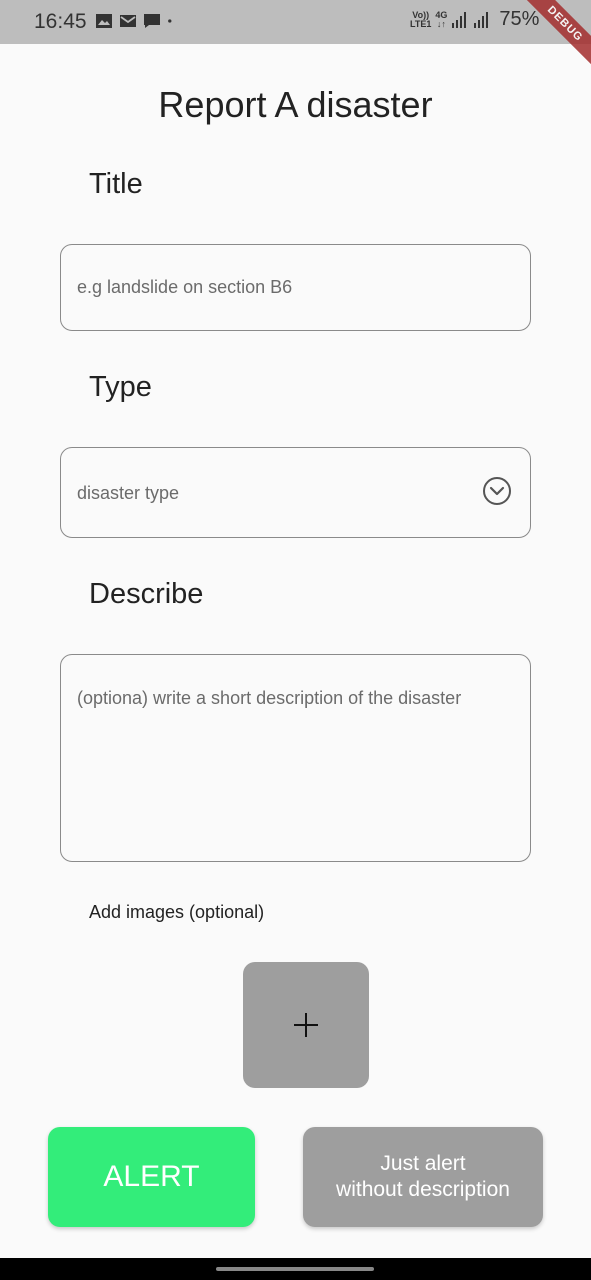 The height and width of the screenshot is (1280, 591). Describe the element at coordinates (295, 492) in the screenshot. I see `disaster-type-dropdown: disaster type` at that location.